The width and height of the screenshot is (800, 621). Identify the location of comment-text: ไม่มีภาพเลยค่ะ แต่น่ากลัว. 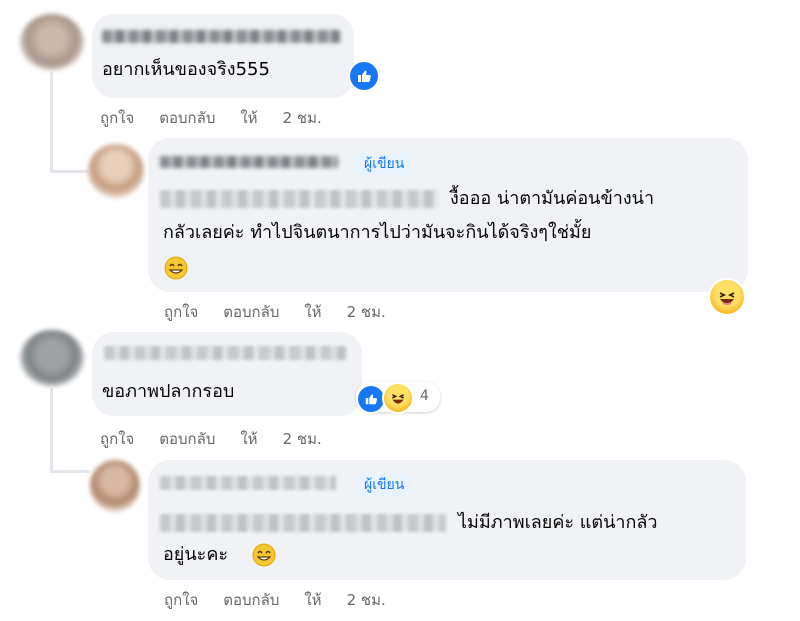
(558, 522).